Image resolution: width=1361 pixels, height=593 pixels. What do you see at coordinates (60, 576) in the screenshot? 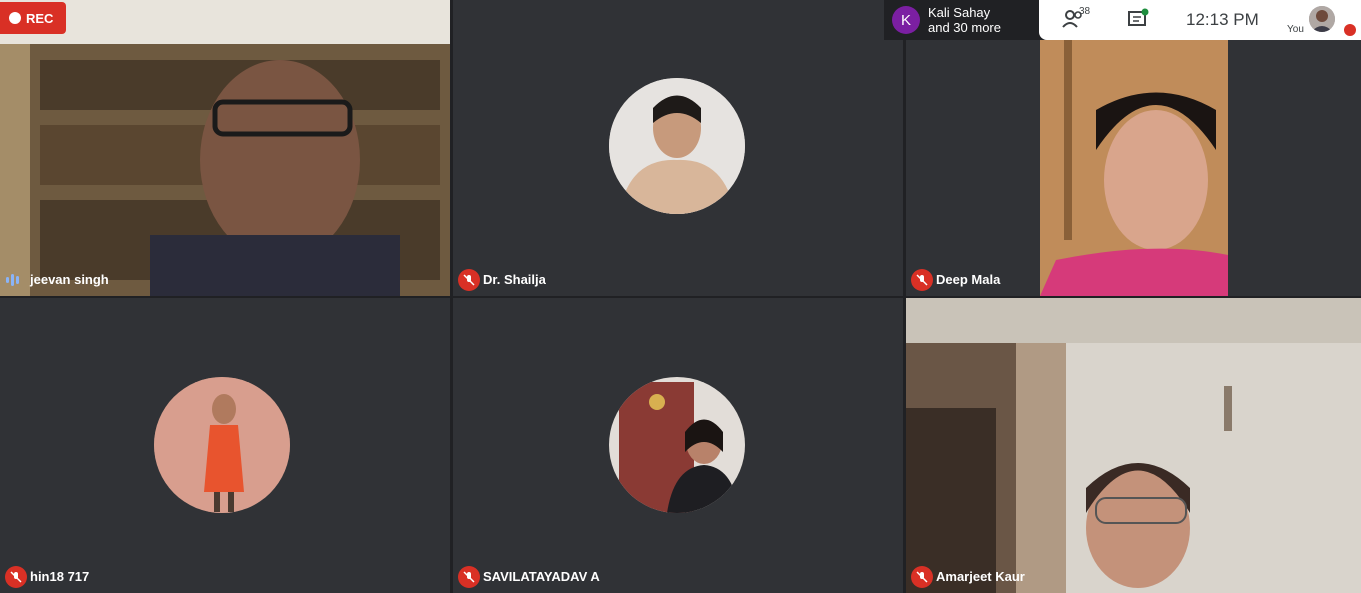
I see `participant-name: hin18 717` at bounding box center [60, 576].